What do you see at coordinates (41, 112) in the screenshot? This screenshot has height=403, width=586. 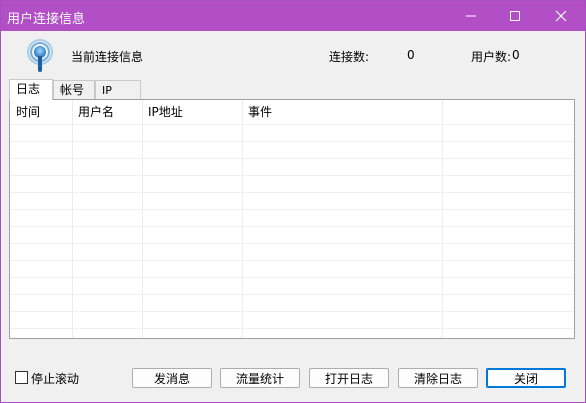 I see `column-header-time: 时间` at bounding box center [41, 112].